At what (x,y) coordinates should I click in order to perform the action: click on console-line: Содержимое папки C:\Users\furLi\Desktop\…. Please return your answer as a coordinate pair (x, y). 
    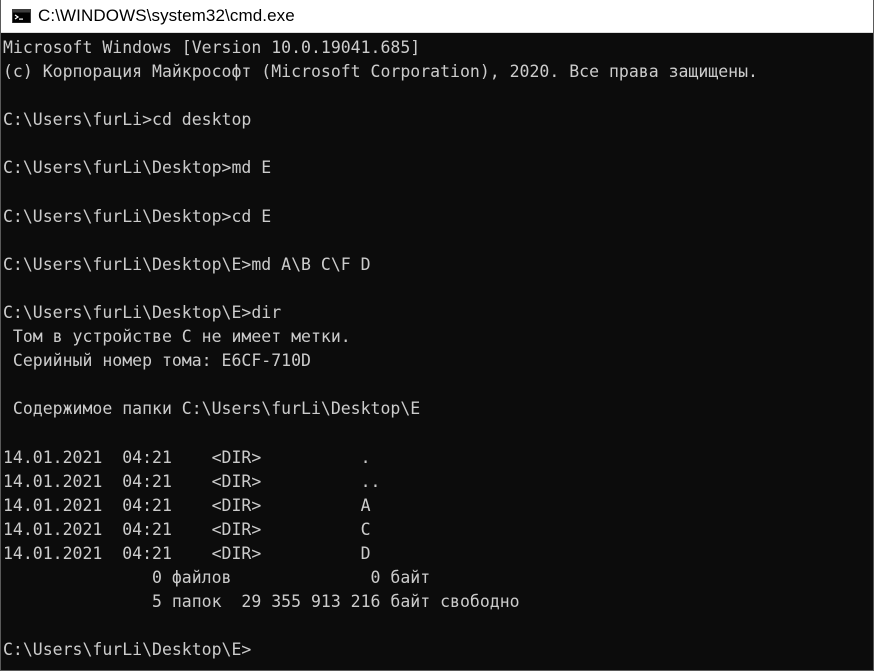
    Looking at the image, I should click on (212, 409).